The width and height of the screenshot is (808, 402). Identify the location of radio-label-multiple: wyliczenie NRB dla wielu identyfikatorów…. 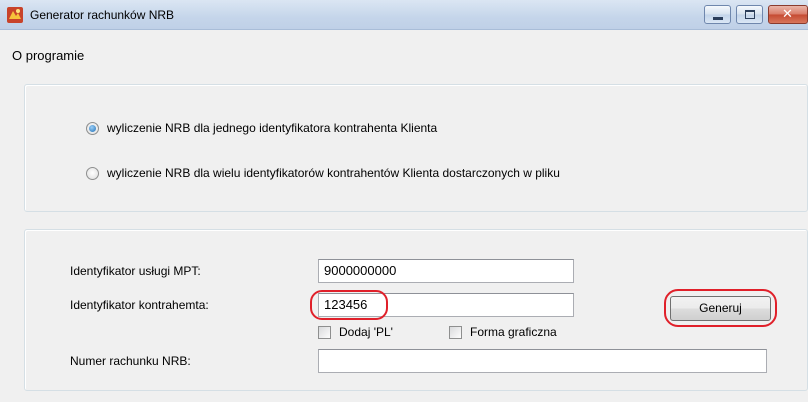
(333, 173).